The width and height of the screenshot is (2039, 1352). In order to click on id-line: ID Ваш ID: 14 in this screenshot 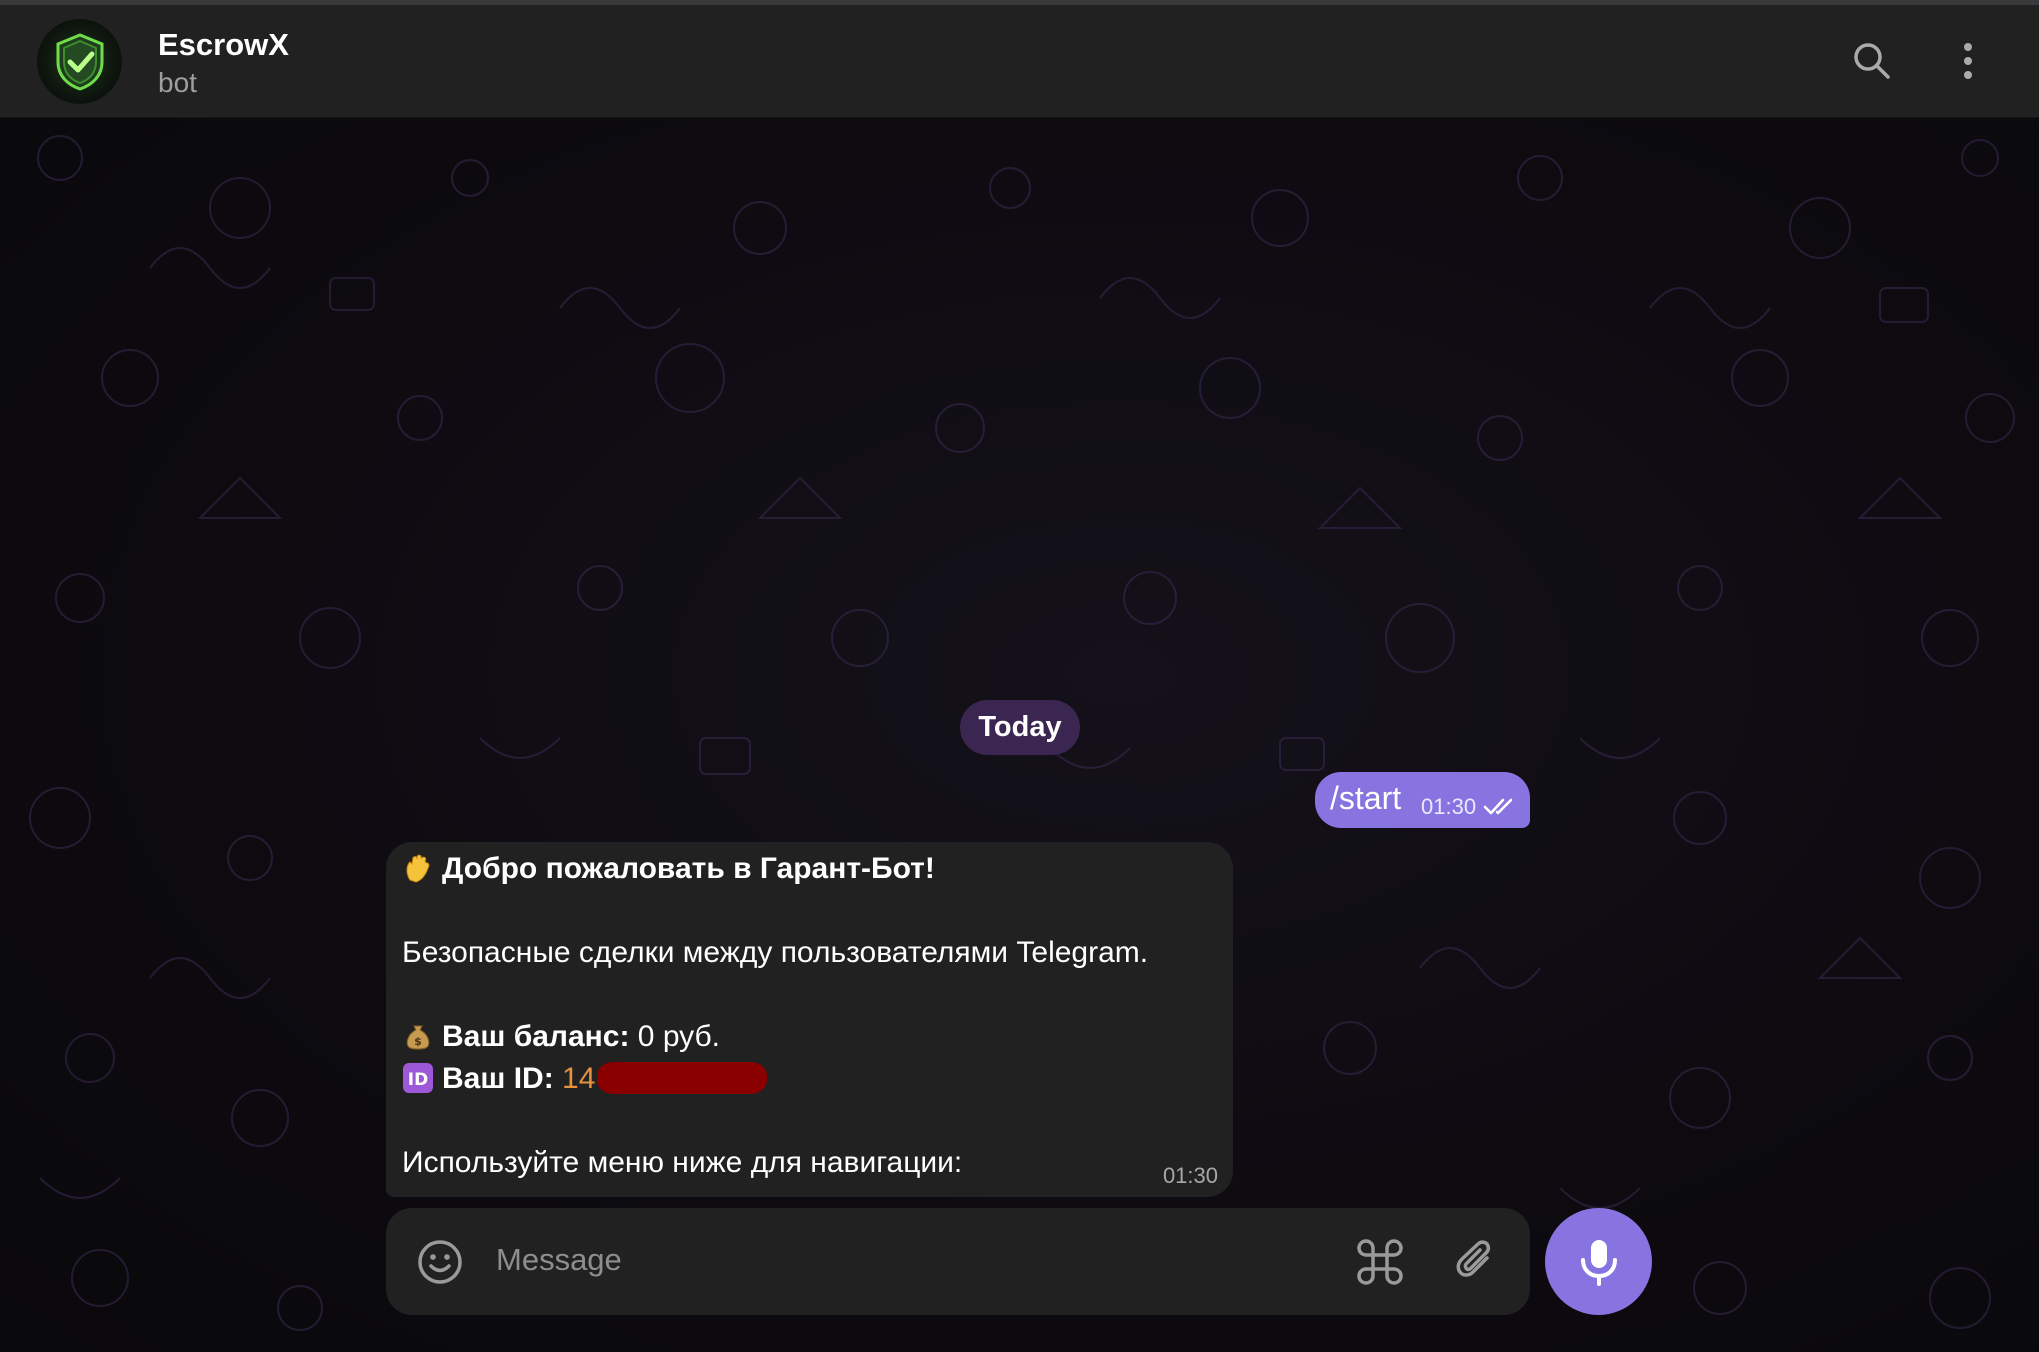, I will do `click(585, 1079)`.